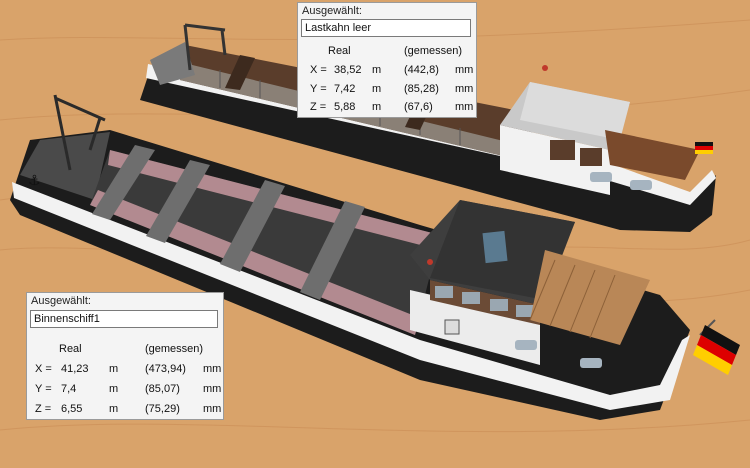 This screenshot has width=750, height=468. Describe the element at coordinates (345, 107) in the screenshot. I see `z-real-value: 5,88` at that location.